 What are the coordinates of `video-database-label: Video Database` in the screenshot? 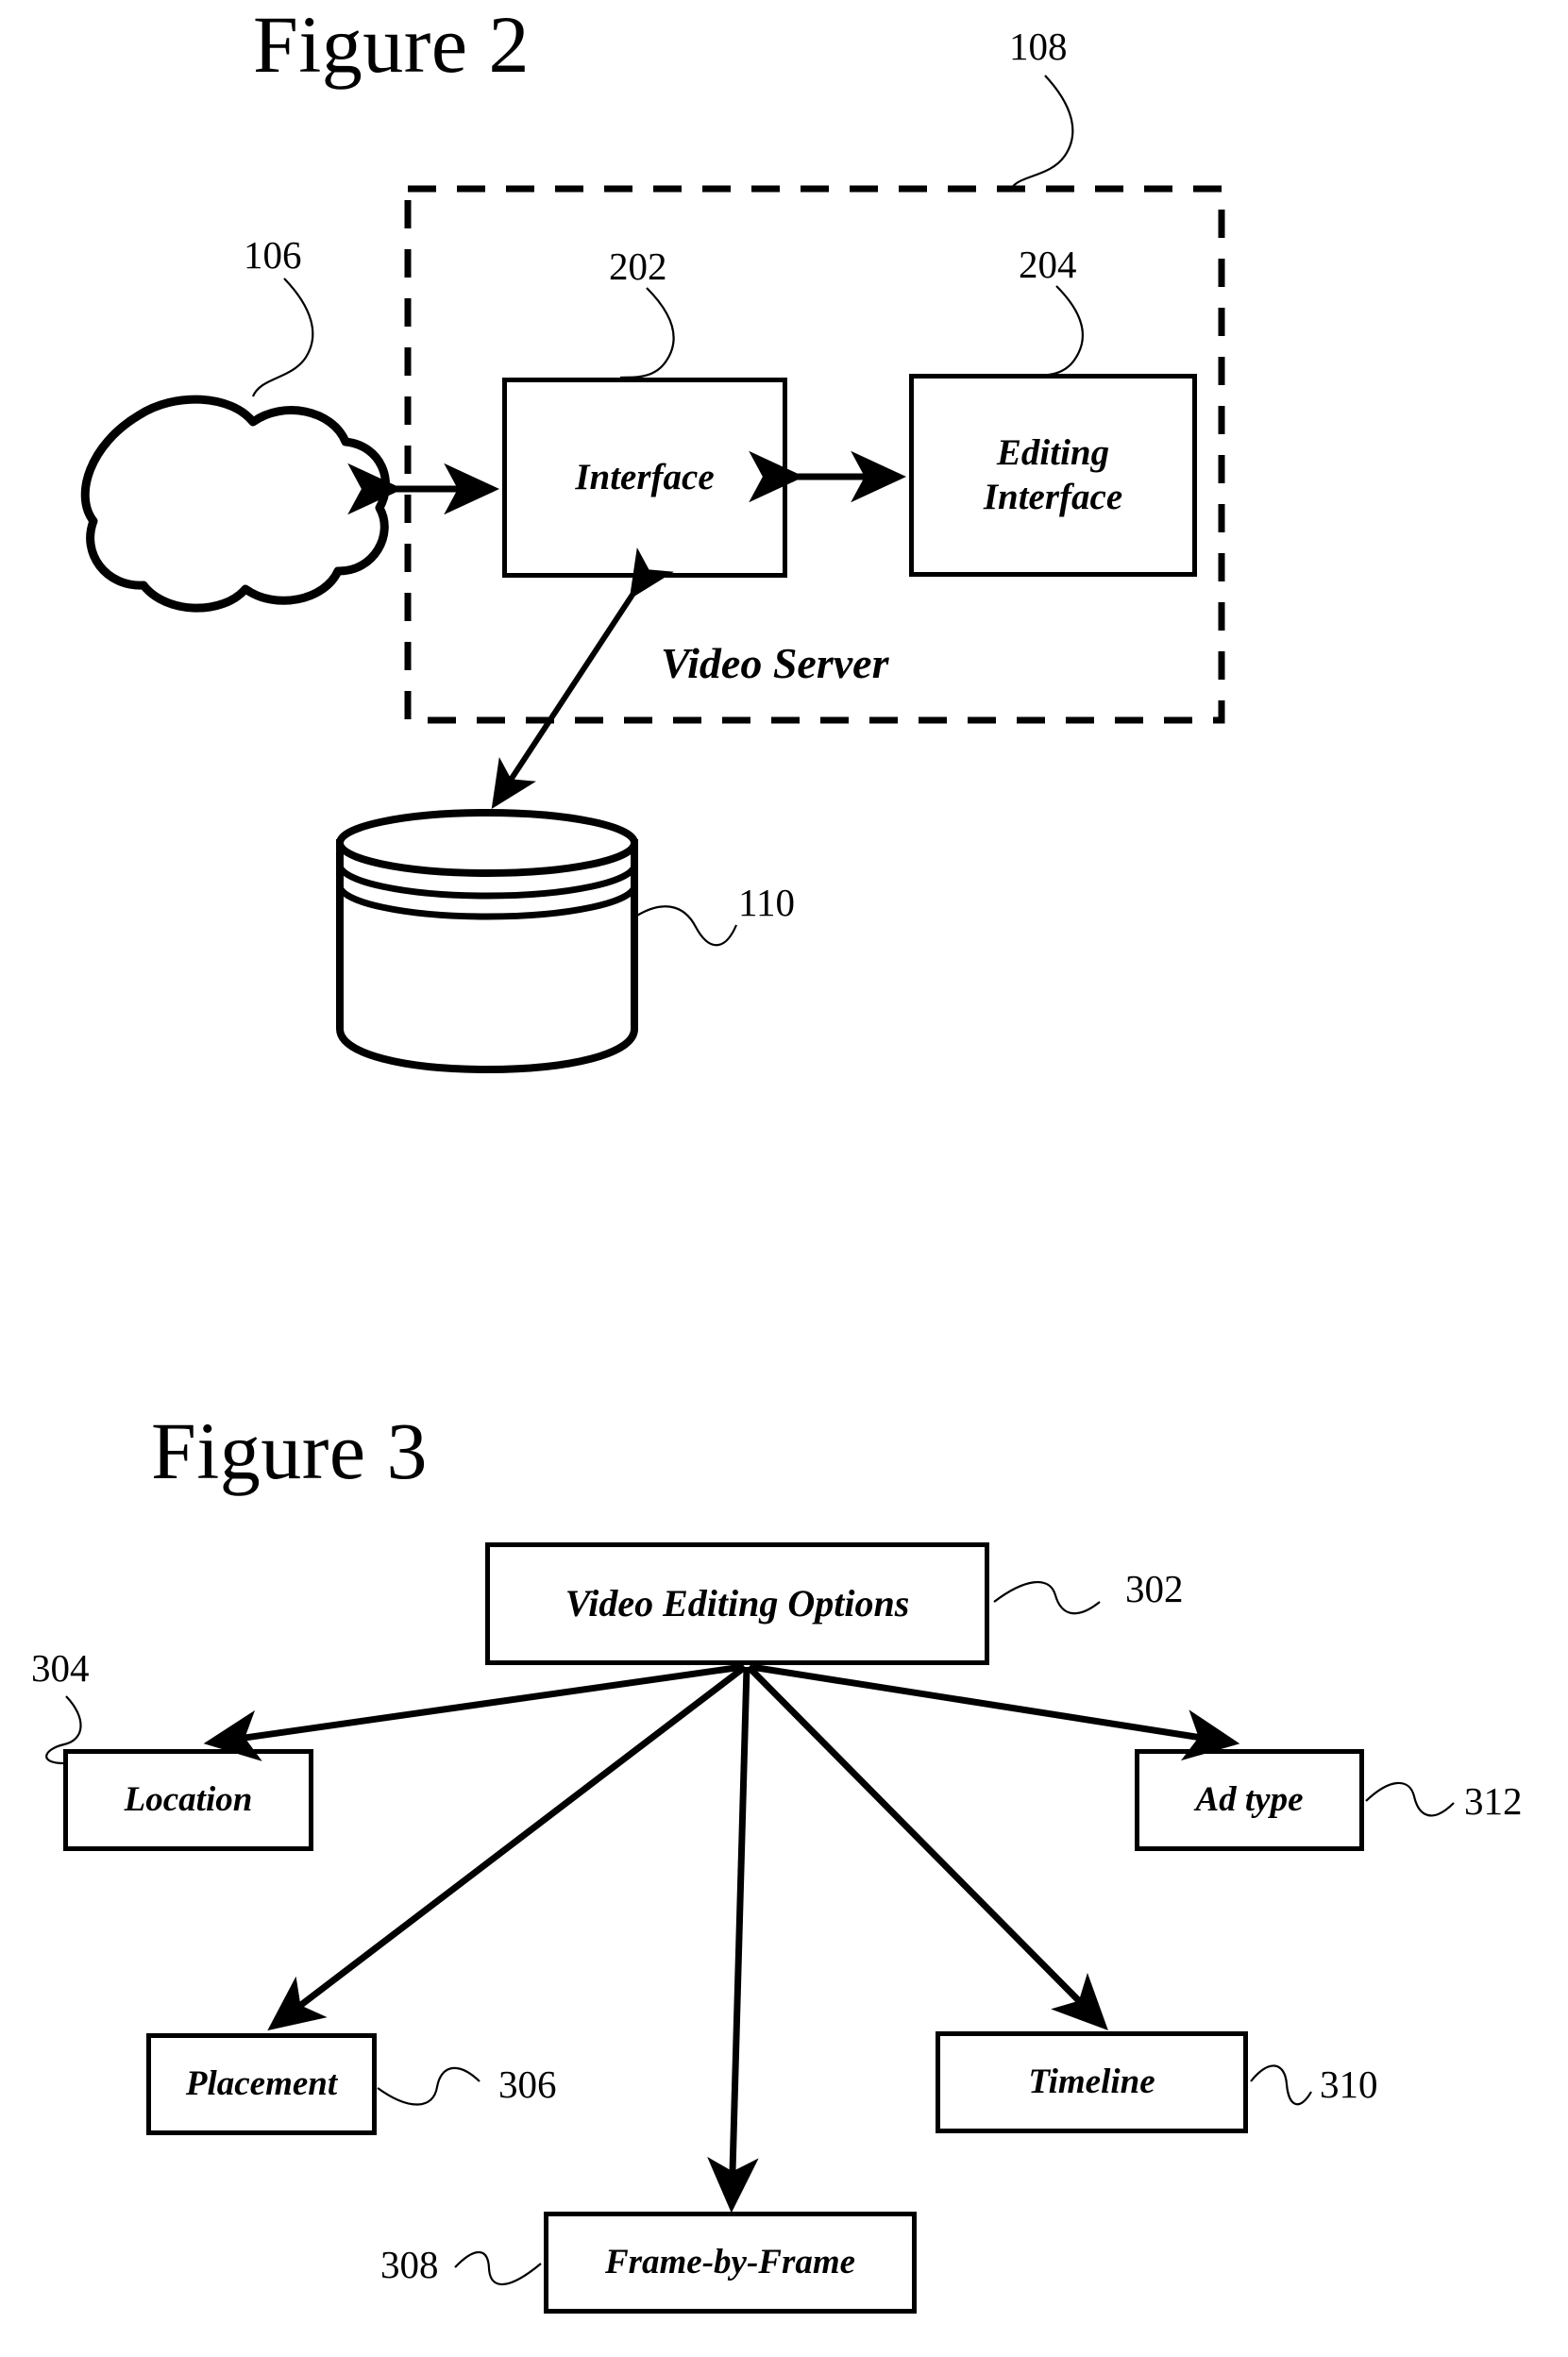 It's located at (486, 951).